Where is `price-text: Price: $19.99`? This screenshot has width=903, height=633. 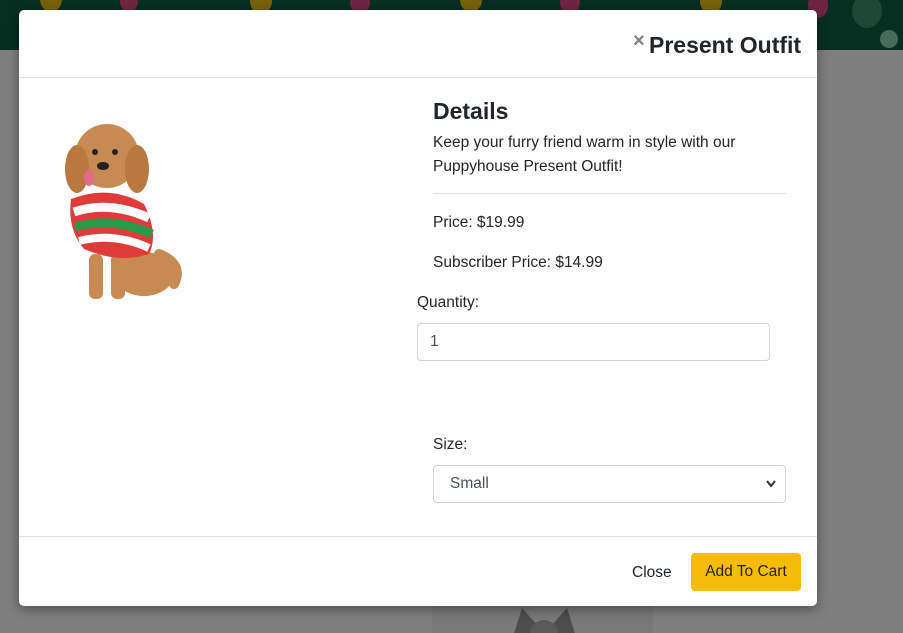
price-text: Price: $19.99 is located at coordinates (479, 222).